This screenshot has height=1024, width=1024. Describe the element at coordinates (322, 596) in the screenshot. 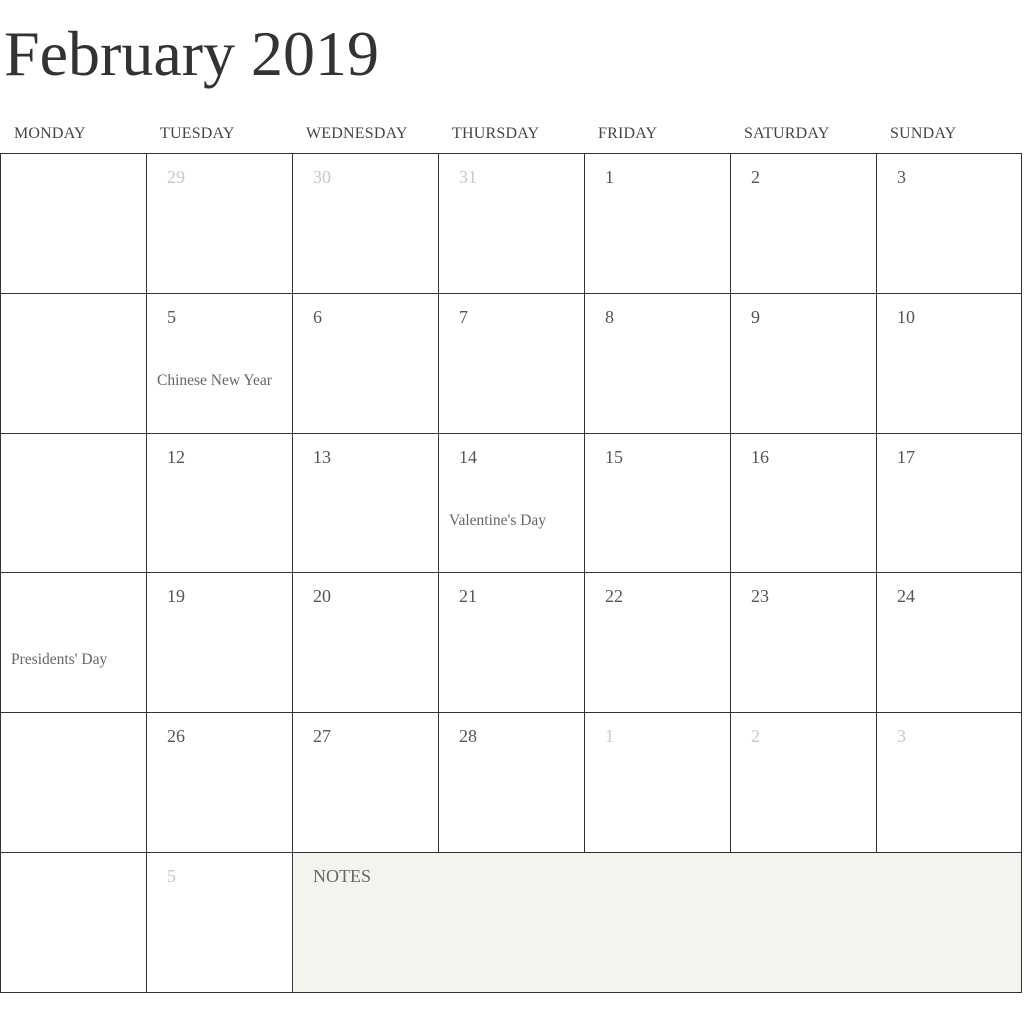

I see `day-number: 20` at that location.